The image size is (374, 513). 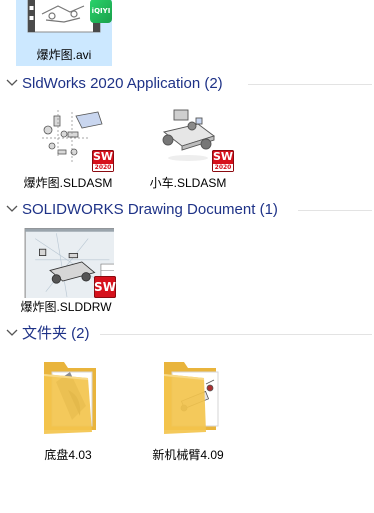 I want to click on group-title: 文件夹 (2), so click(x=56, y=333).